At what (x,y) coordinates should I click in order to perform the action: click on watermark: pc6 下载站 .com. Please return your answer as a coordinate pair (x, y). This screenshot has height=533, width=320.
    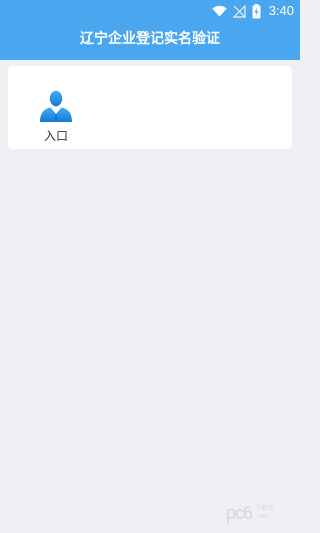
    Looking at the image, I should click on (259, 513).